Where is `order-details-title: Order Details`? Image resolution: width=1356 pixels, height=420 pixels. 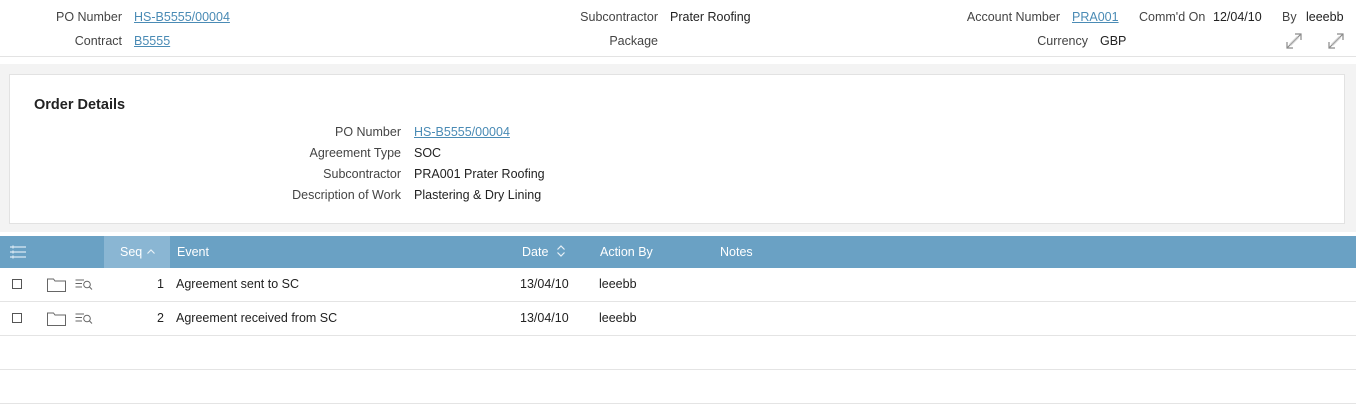 order-details-title: Order Details is located at coordinates (80, 105).